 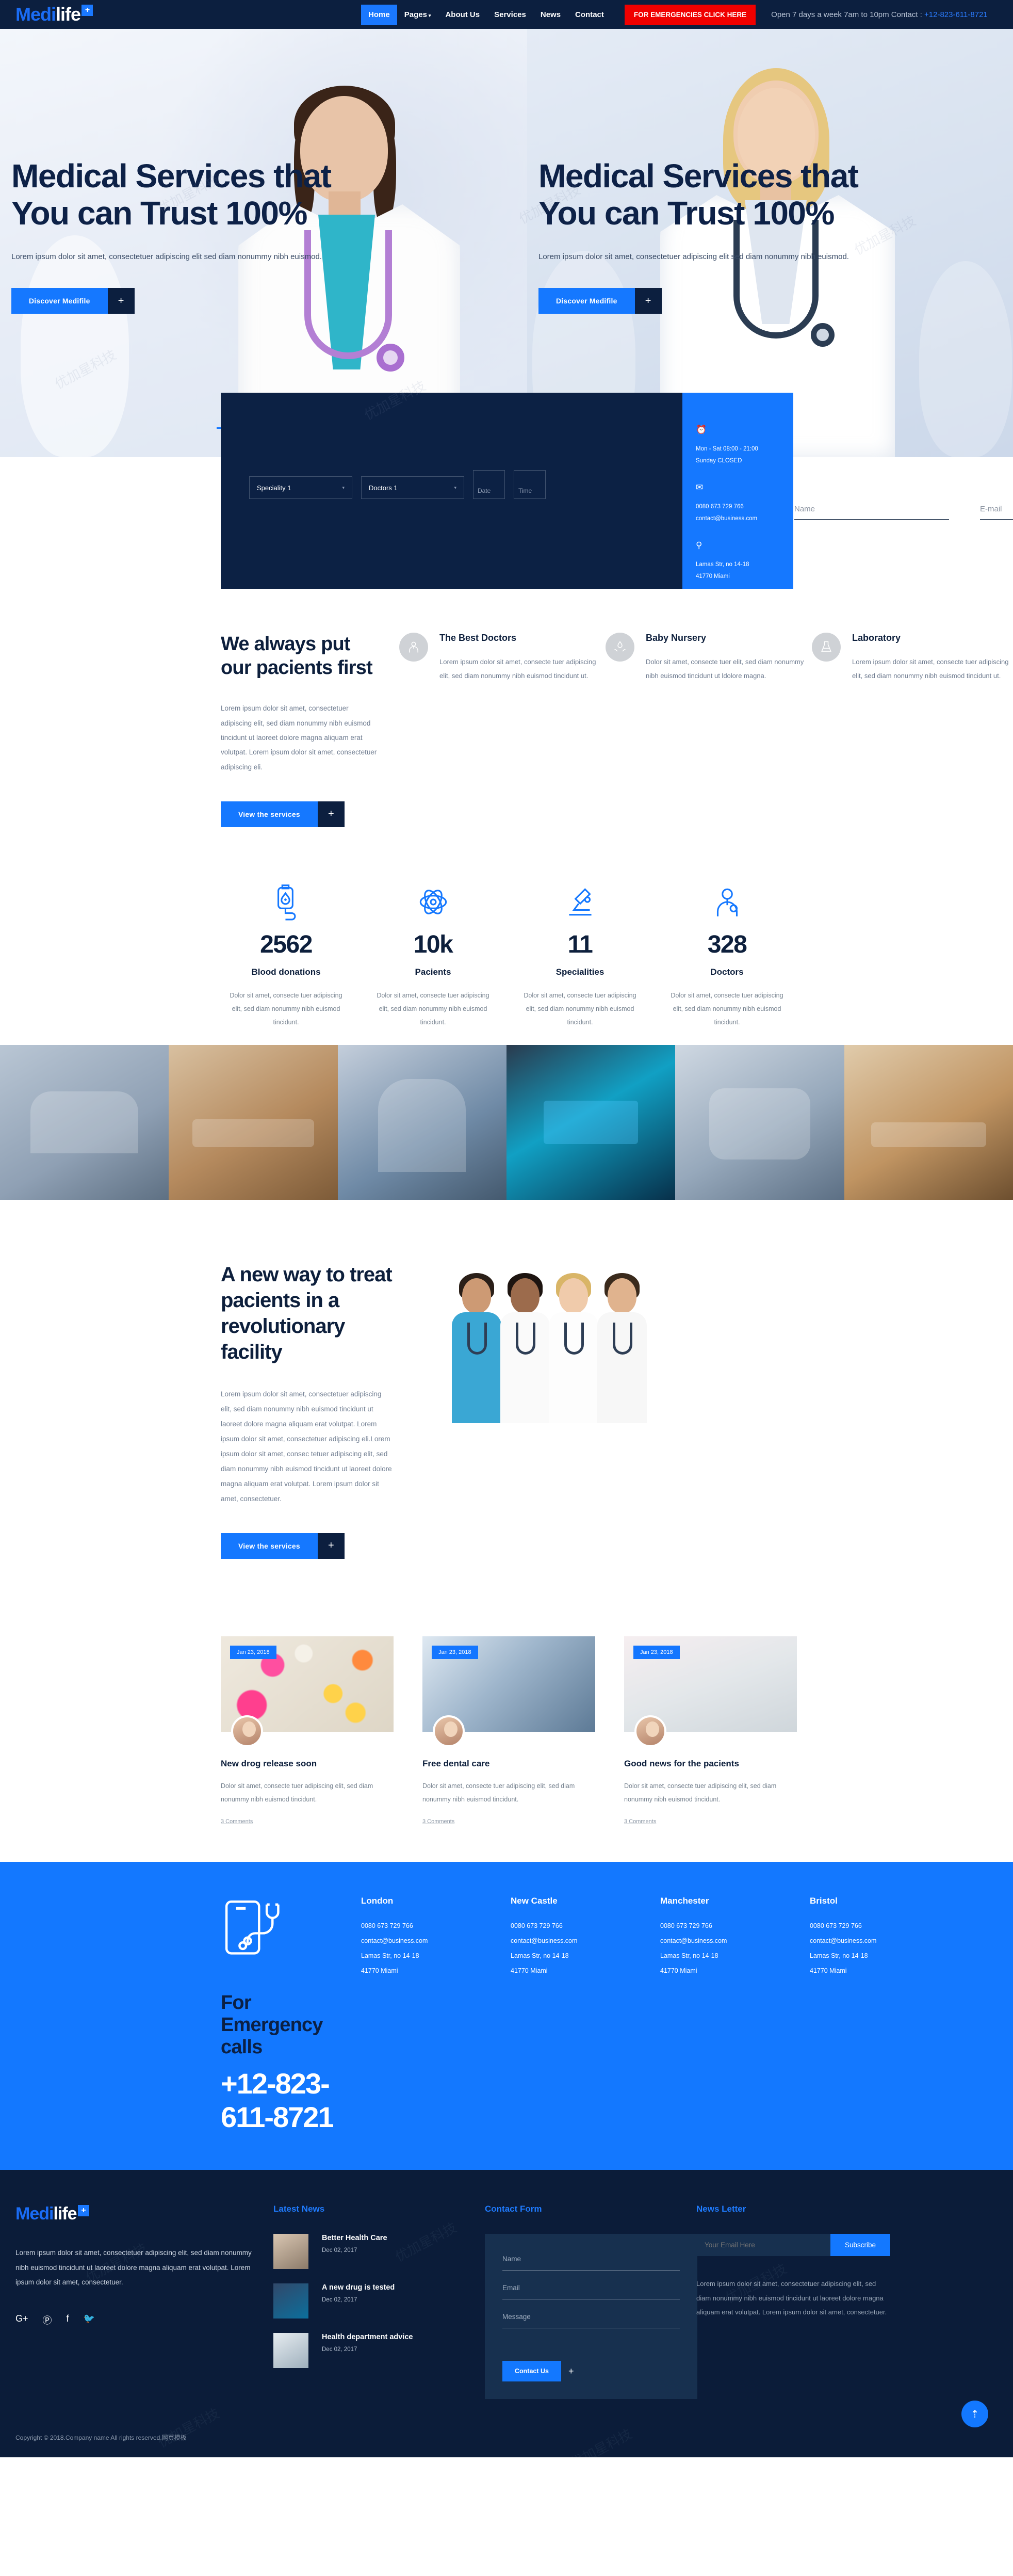 What do you see at coordinates (804, 509) in the screenshot?
I see `name-placeholder: Name` at bounding box center [804, 509].